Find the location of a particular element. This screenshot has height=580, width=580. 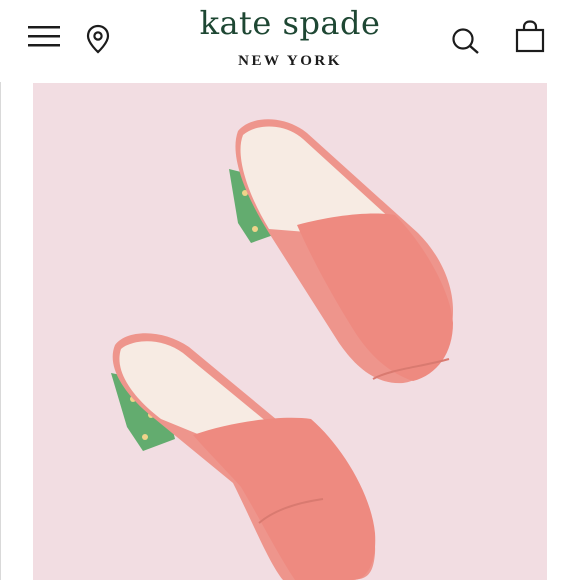

shopping-bag-icon is located at coordinates (530, 36).